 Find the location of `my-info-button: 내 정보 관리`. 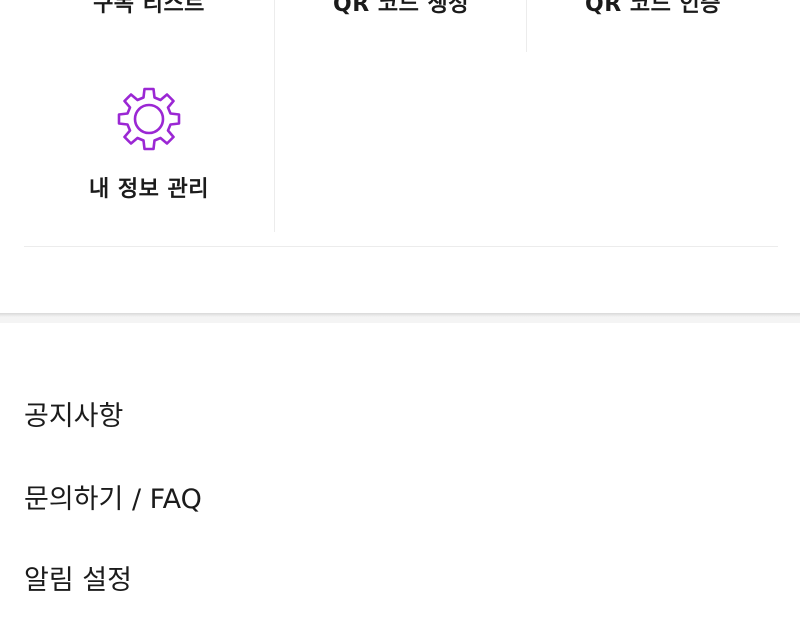

my-info-button: 내 정보 관리 is located at coordinates (149, 150).